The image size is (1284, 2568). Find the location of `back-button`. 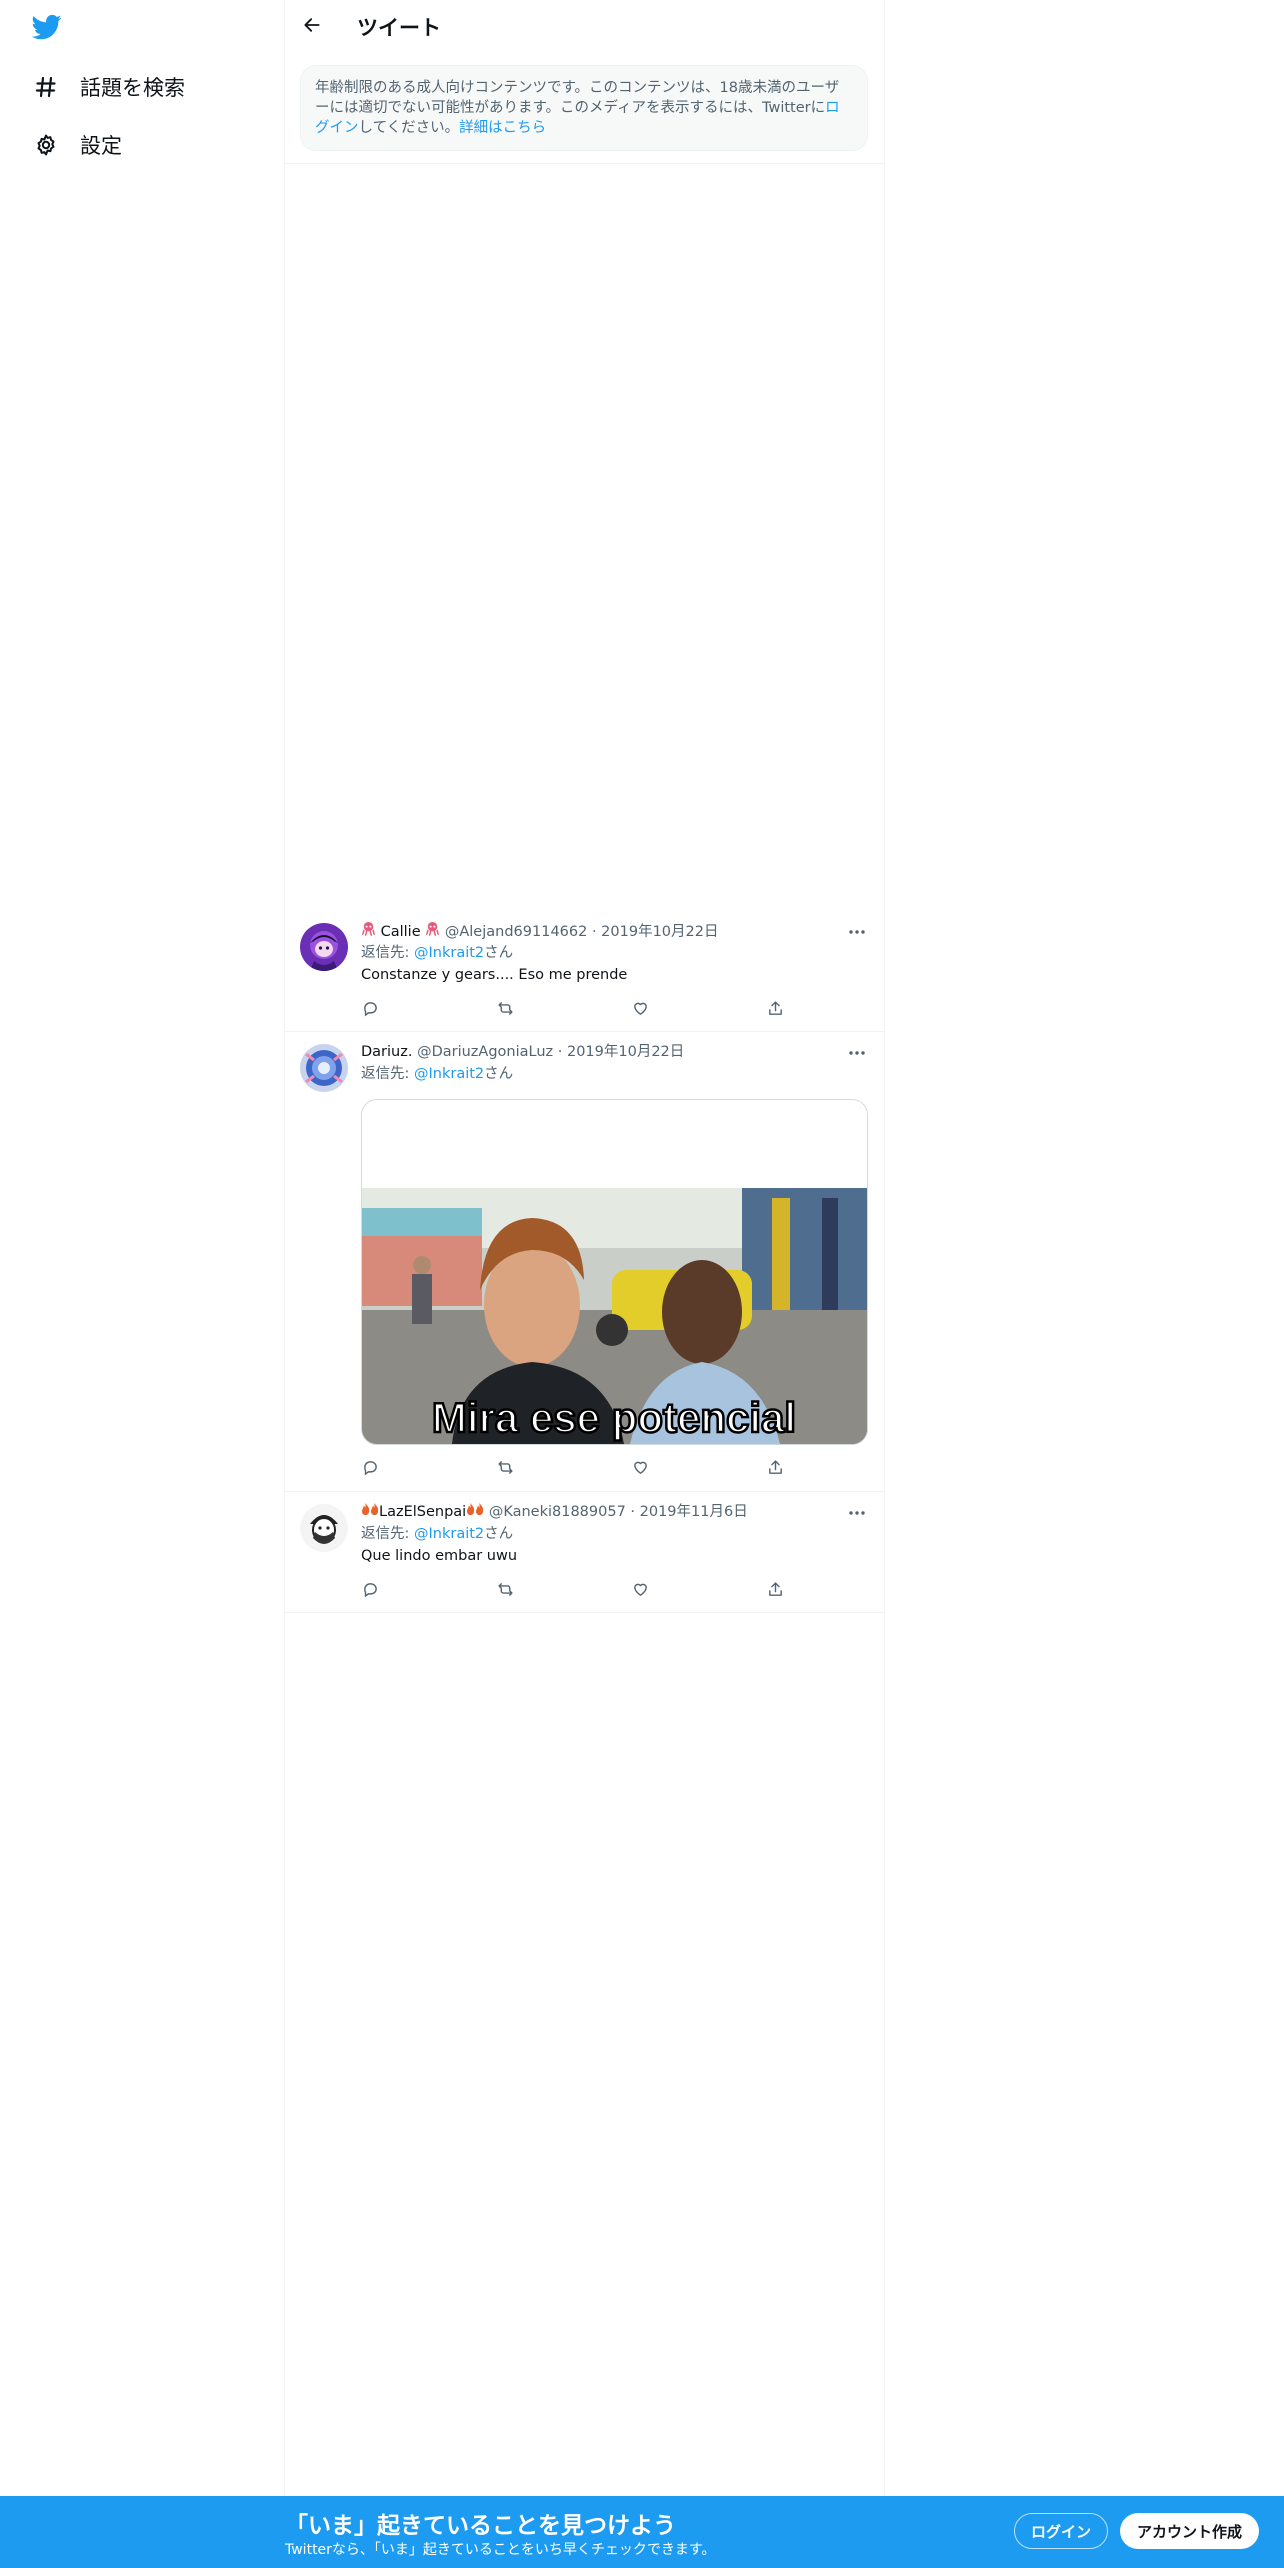

back-button is located at coordinates (312, 27).